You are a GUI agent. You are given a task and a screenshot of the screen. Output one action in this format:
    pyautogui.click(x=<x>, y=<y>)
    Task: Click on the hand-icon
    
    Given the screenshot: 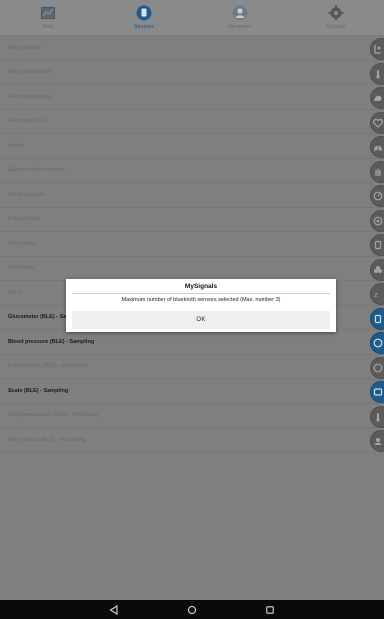 What is the action you would take?
    pyautogui.click(x=377, y=171)
    